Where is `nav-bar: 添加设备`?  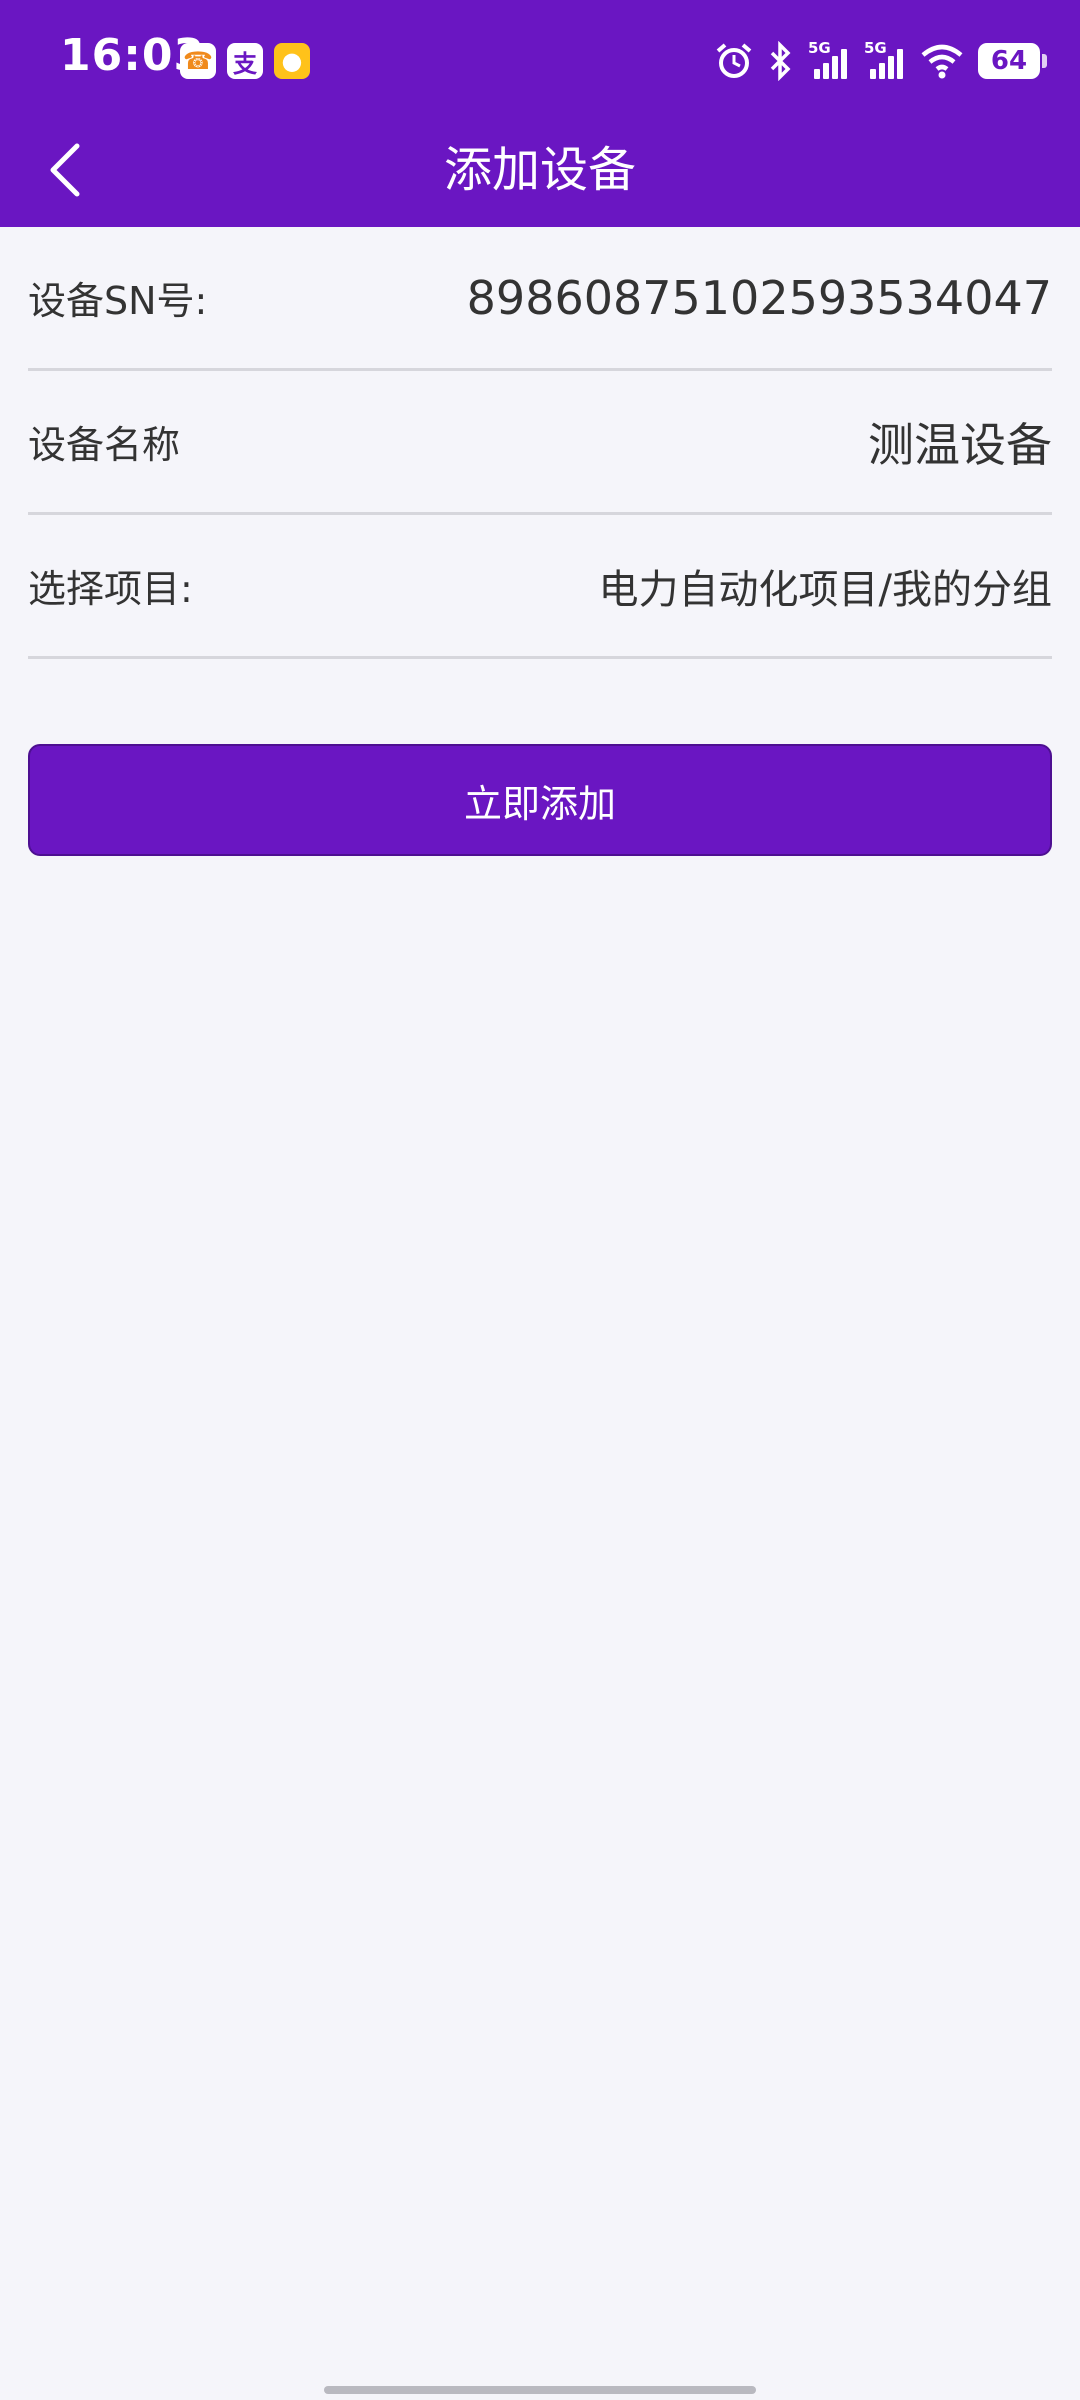 nav-bar: 添加设备 is located at coordinates (540, 173).